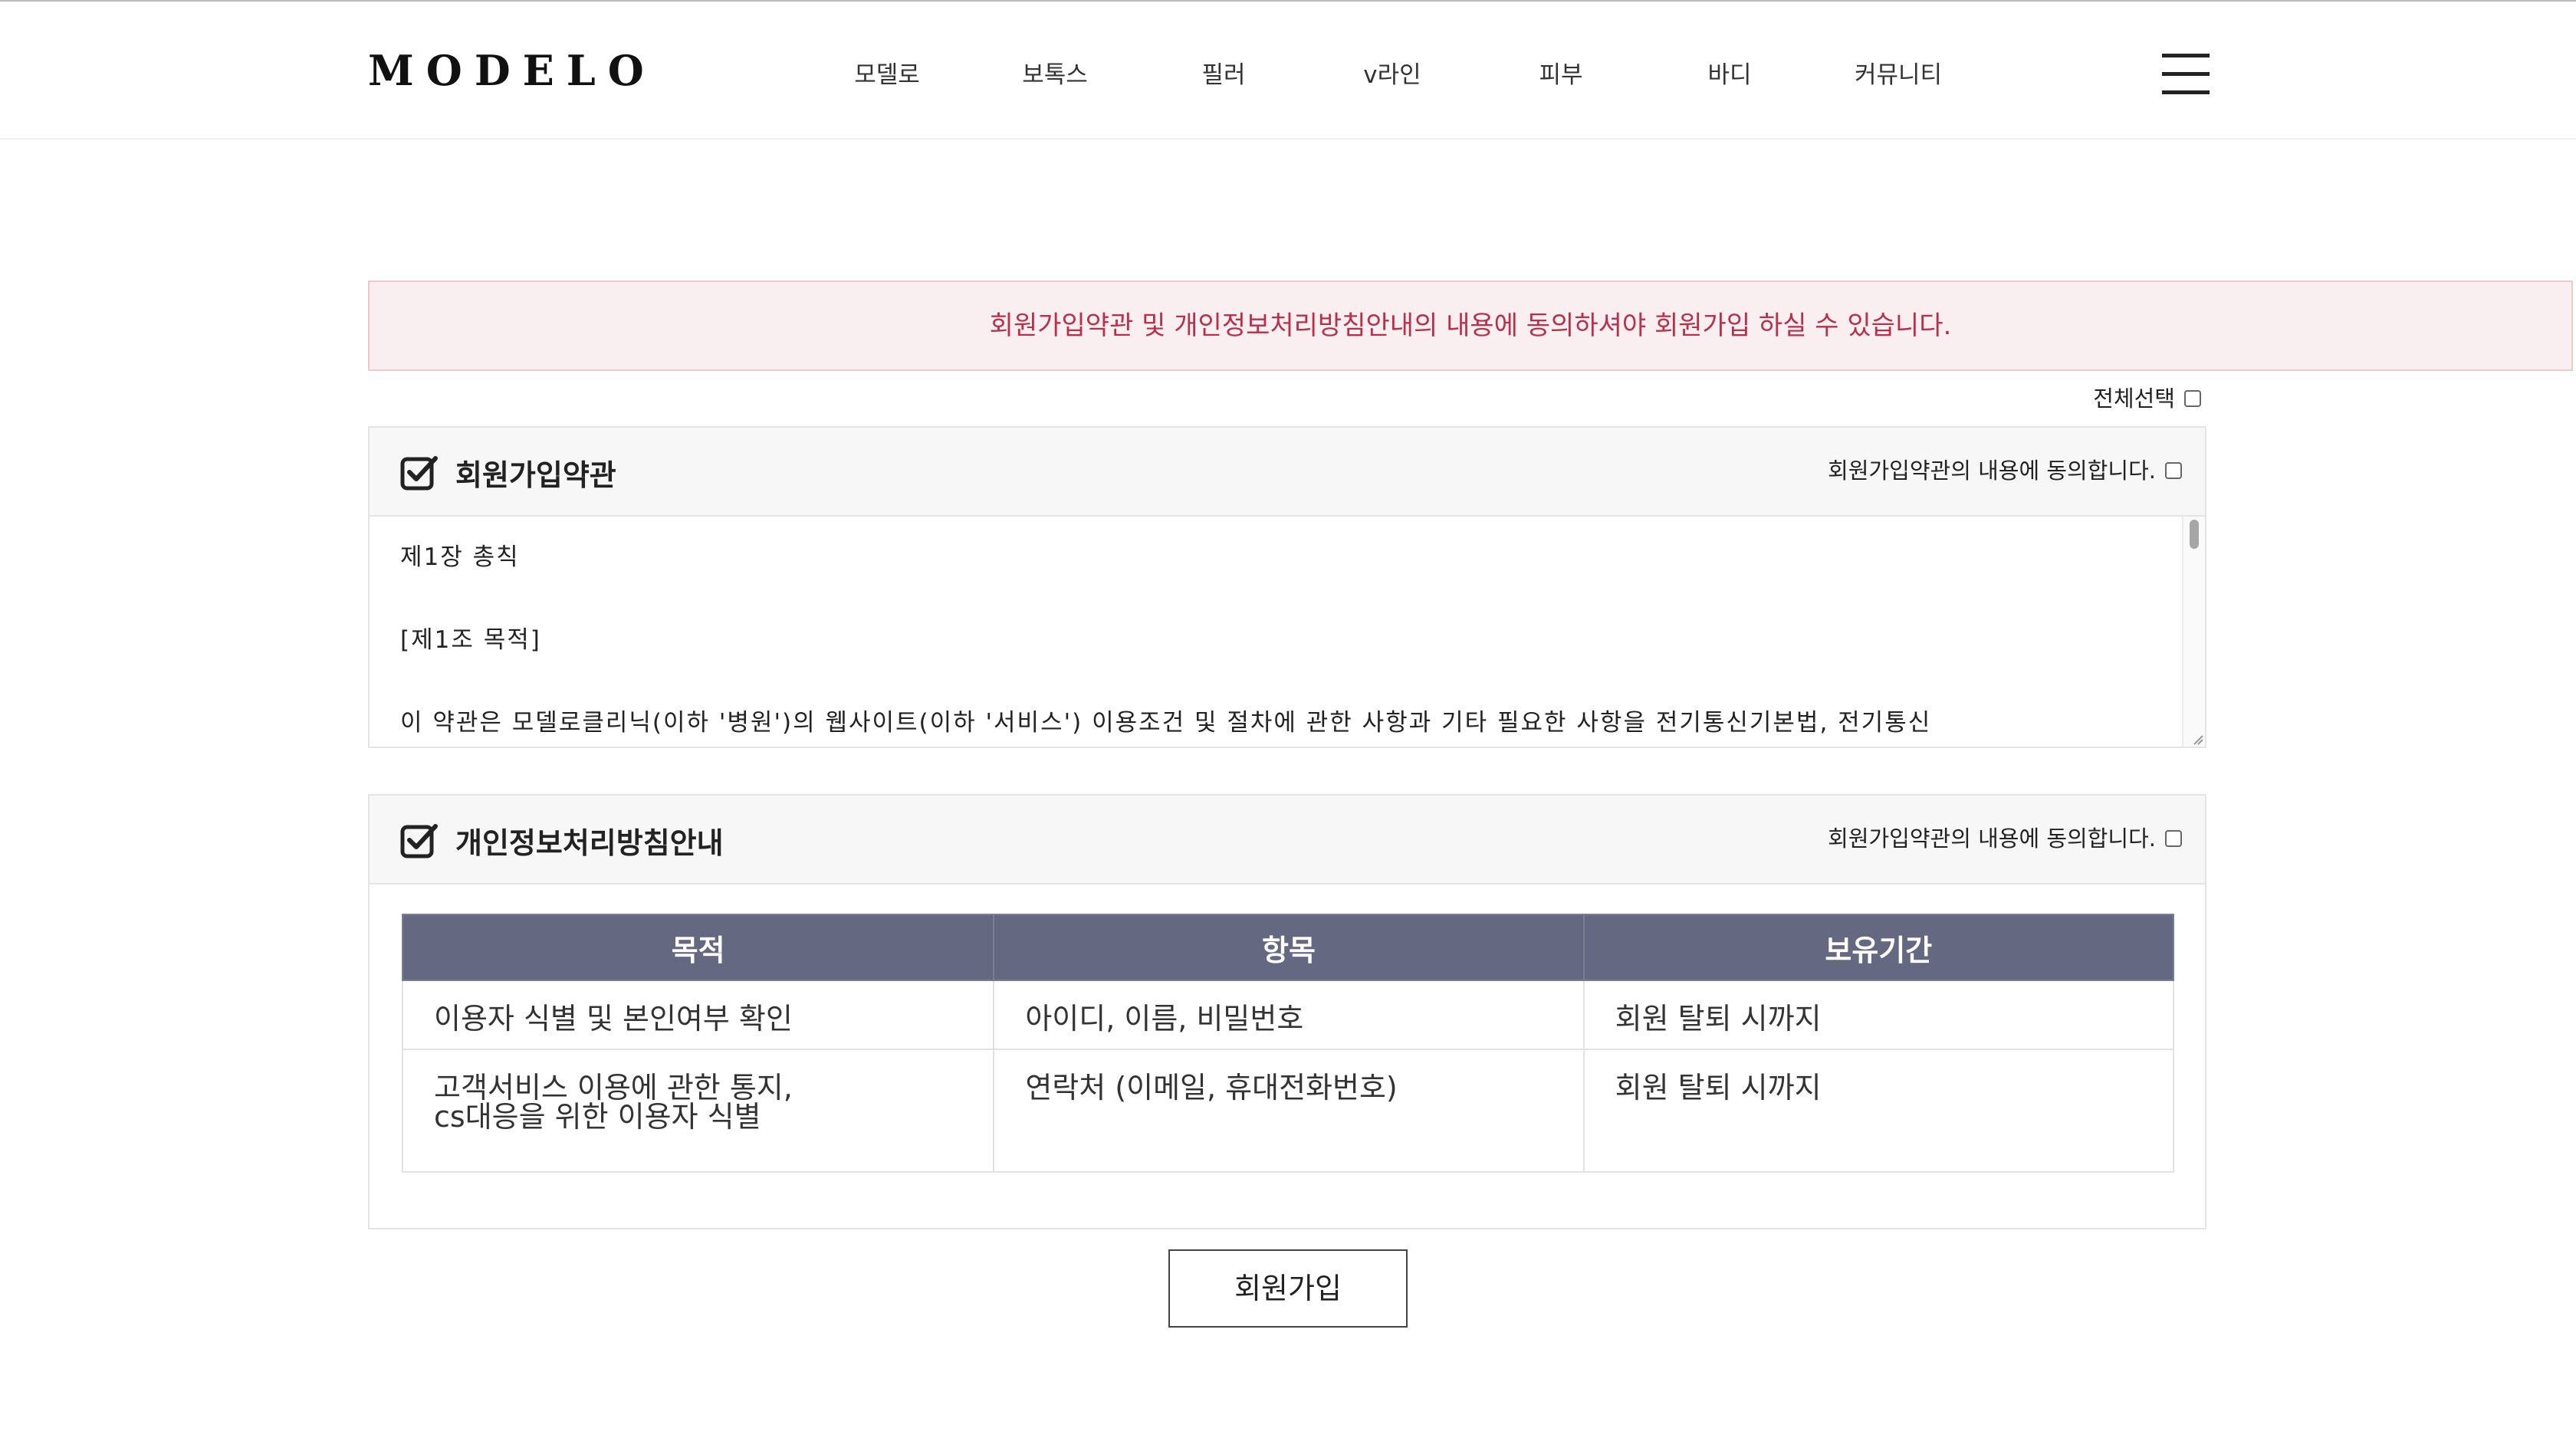 Image resolution: width=2576 pixels, height=1441 pixels. I want to click on nav-item-filler: 필러, so click(1223, 75).